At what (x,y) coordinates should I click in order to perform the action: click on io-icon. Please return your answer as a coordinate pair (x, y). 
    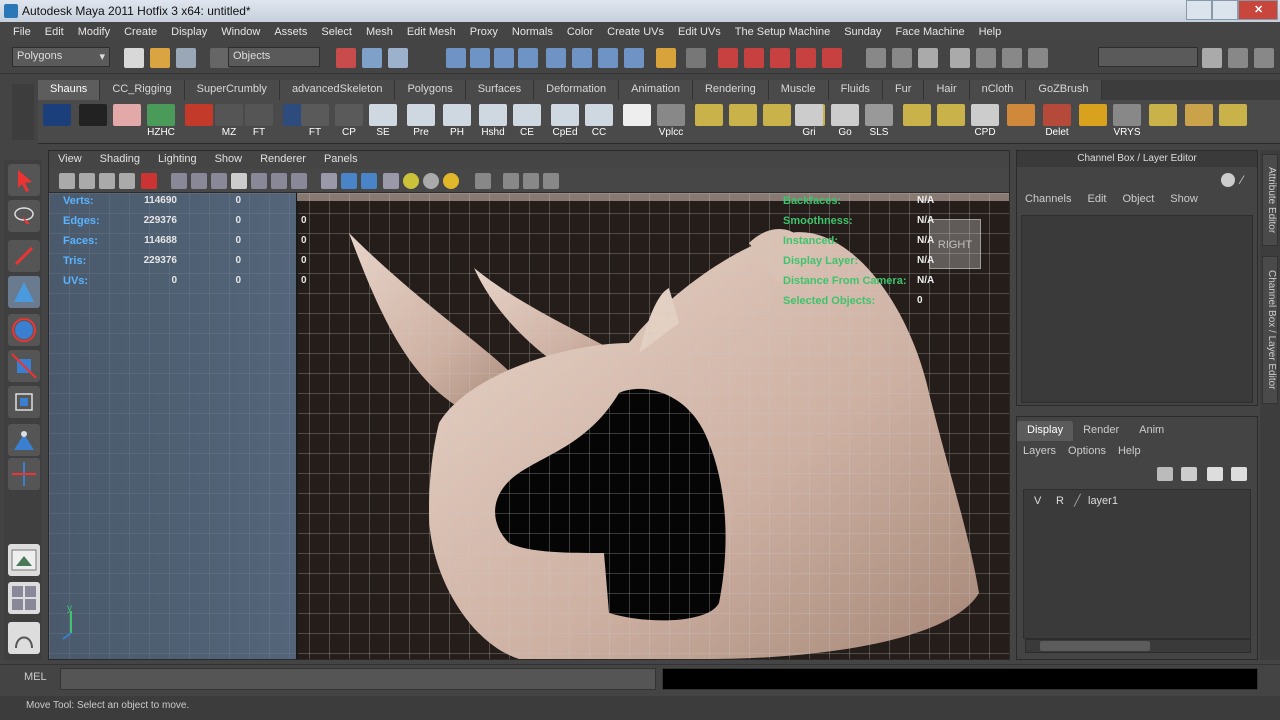
    Looking at the image, I should click on (608, 58).